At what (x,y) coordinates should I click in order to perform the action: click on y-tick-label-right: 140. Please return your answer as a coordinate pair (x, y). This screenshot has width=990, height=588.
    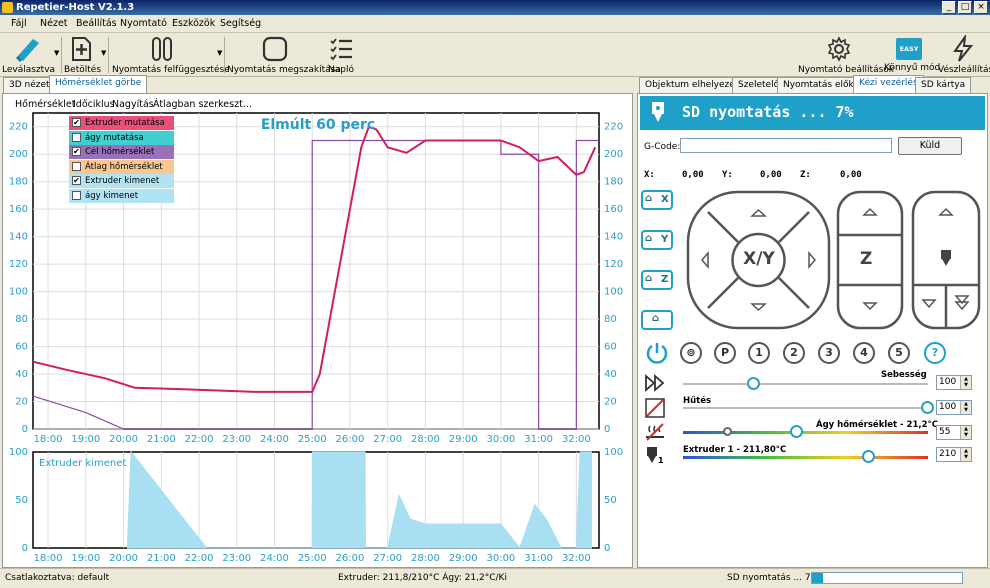
    Looking at the image, I should click on (613, 237).